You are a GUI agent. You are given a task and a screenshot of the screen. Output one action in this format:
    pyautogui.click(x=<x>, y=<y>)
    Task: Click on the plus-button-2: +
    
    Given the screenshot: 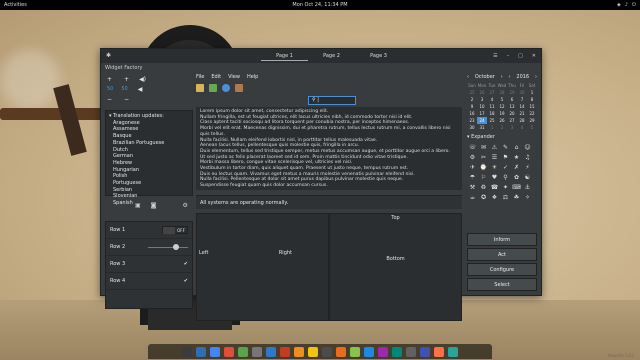 What is the action you would take?
    pyautogui.click(x=126, y=79)
    